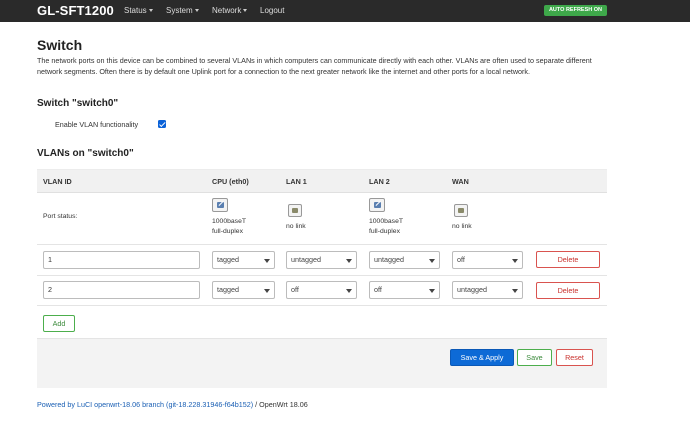 The height and width of the screenshot is (437, 690). What do you see at coordinates (460, 181) in the screenshot?
I see `col-wan: WAN` at bounding box center [460, 181].